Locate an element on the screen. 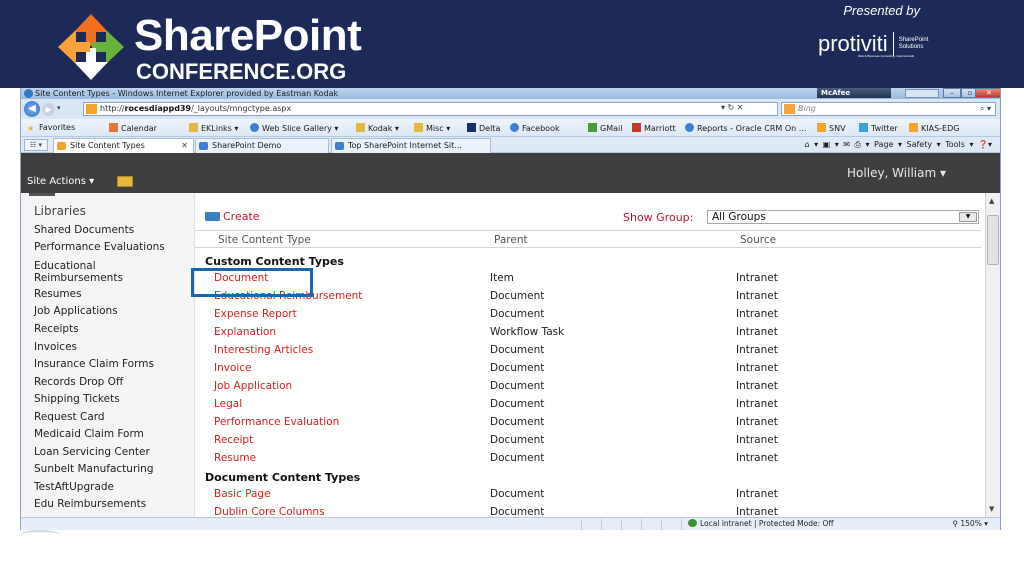  ql-item-educational-reimbursements: Educational Reimbursements is located at coordinates (96, 272).